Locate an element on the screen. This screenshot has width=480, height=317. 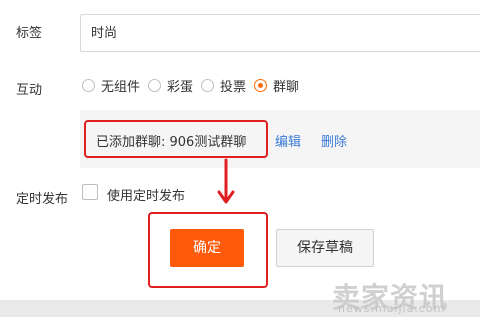
radio-none-component: 无组件 is located at coordinates (111, 85).